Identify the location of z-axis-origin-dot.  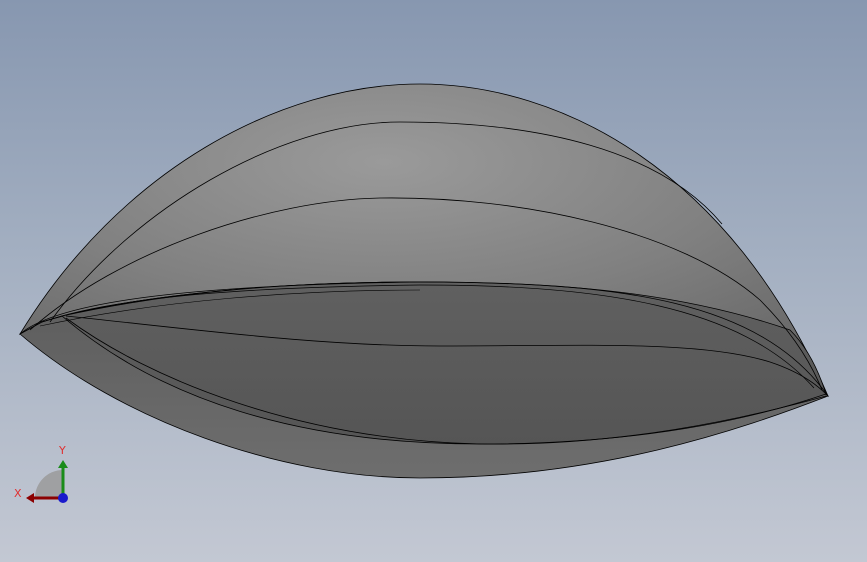
(63, 498).